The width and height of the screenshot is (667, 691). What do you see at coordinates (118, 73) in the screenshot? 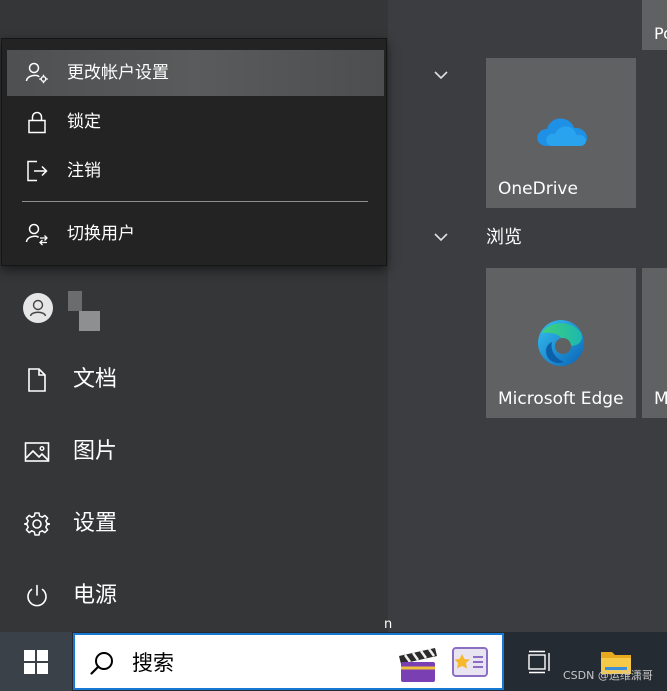
I see `menu-item-label: 更改帐户设置` at bounding box center [118, 73].